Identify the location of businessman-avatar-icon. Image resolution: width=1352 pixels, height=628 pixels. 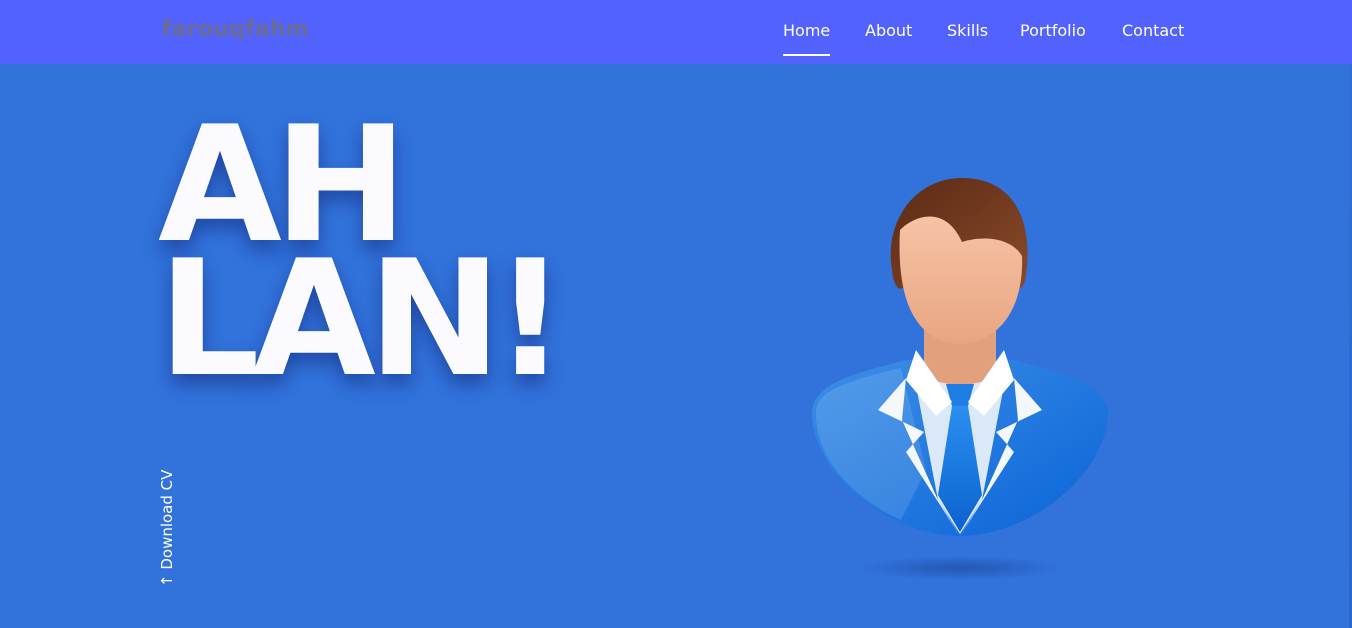
(959, 379).